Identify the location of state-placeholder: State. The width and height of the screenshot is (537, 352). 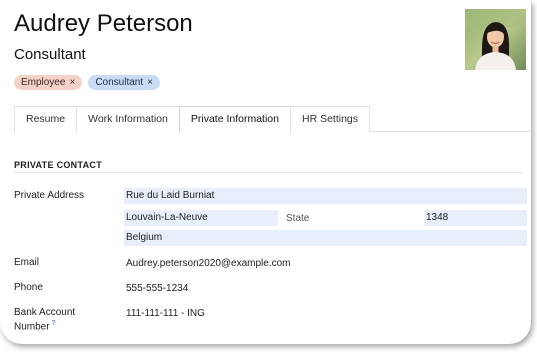
(298, 218).